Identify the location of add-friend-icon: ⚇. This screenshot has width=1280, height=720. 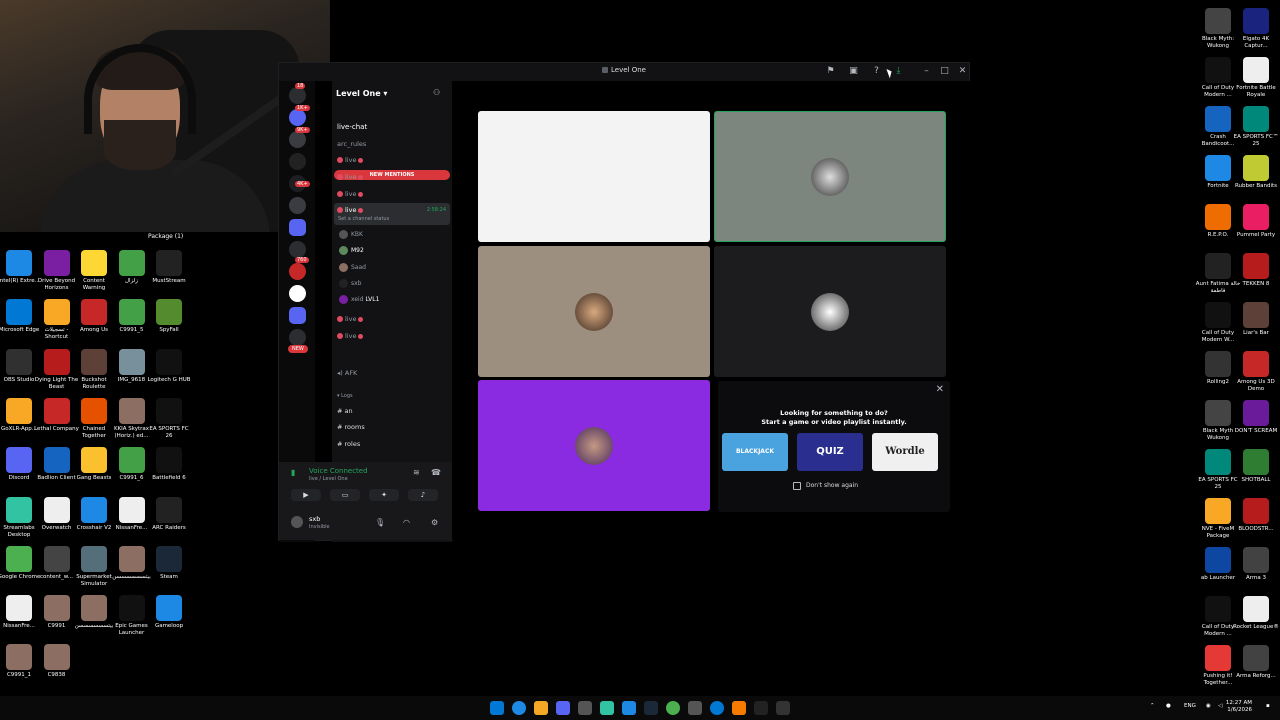
(436, 92).